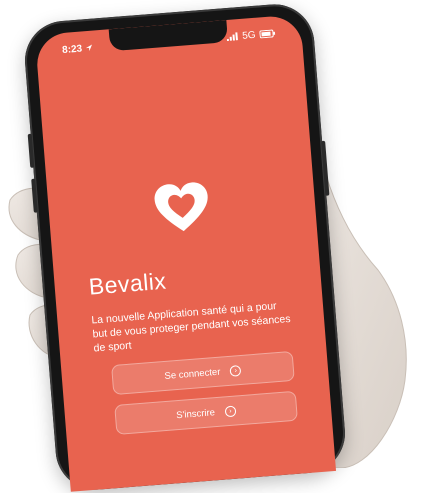  I want to click on network-type: 5G, so click(249, 35).